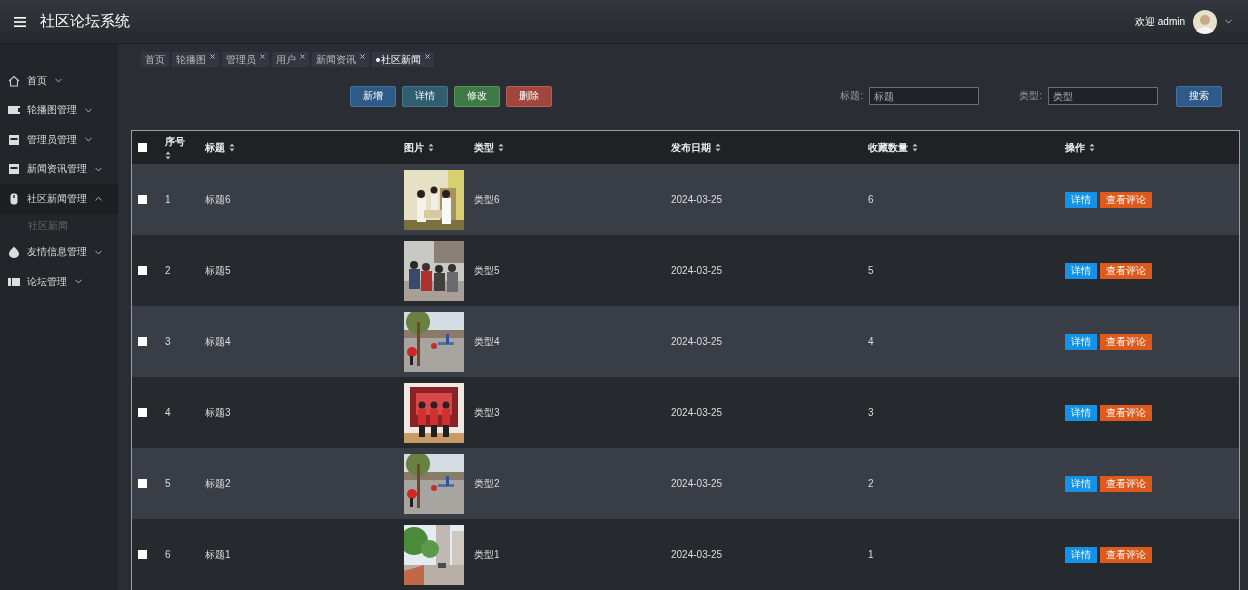 This screenshot has height=590, width=1248. What do you see at coordinates (487, 554) in the screenshot?
I see `table-cell: 类型1` at bounding box center [487, 554].